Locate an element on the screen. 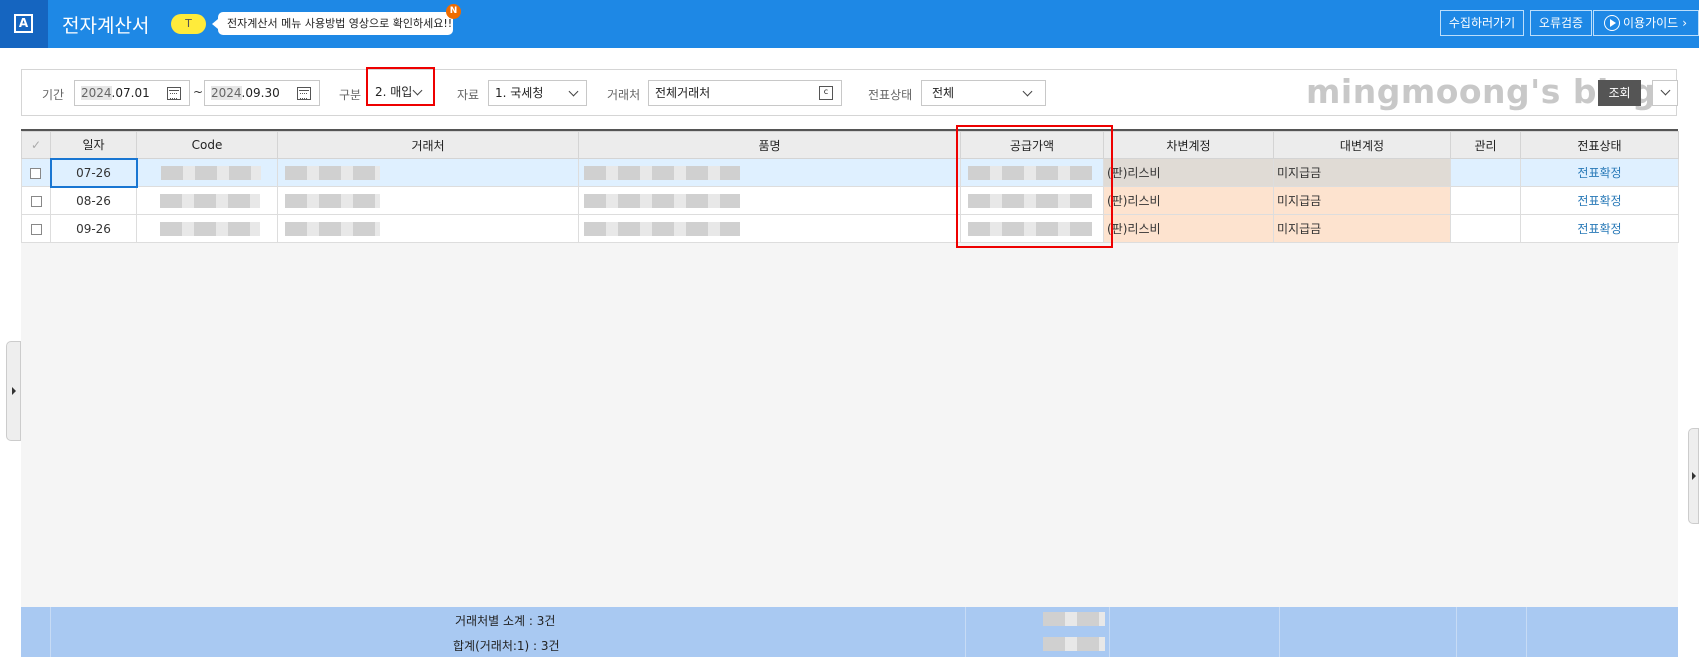  status-filter-select: 전체 is located at coordinates (983, 93).